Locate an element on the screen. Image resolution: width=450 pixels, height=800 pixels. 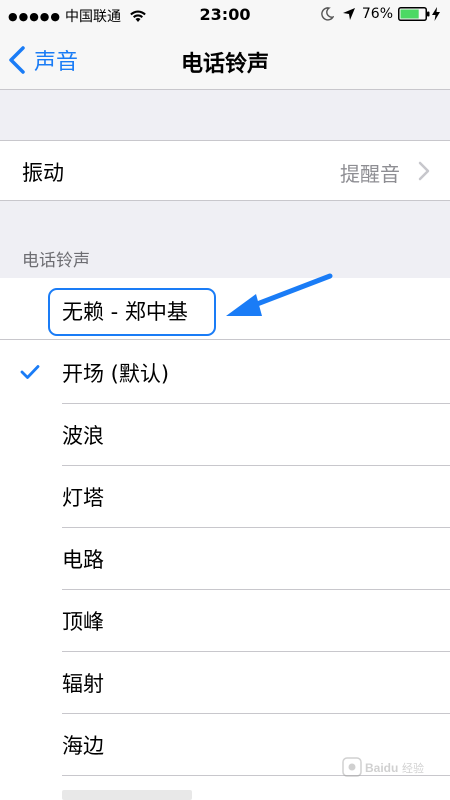
navigation-bar: 声音 电话铃声 is located at coordinates (225, 60).